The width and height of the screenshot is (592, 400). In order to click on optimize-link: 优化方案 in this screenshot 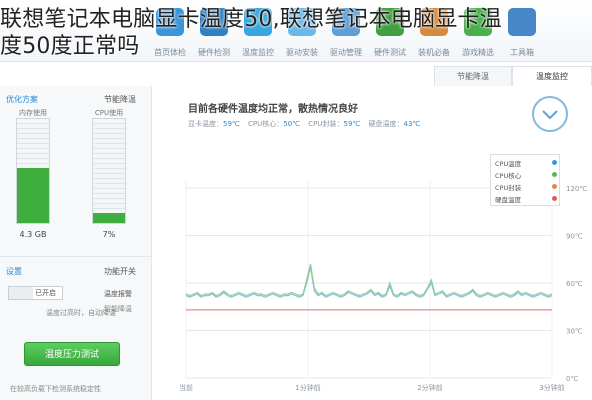, I will do `click(22, 99)`.